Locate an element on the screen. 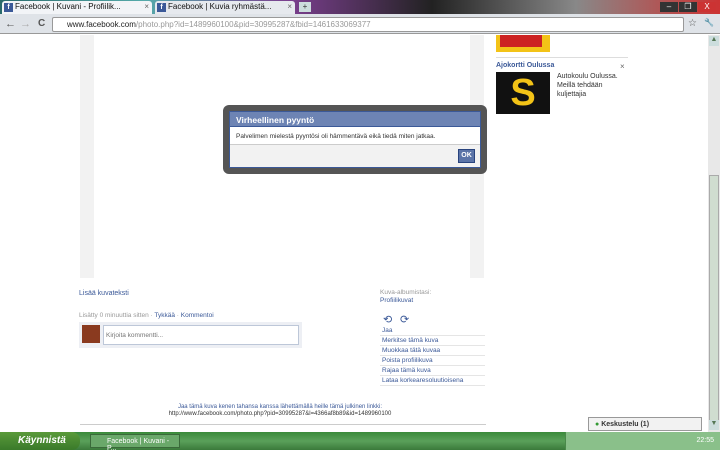 This screenshot has width=720, height=452. tab-kuvani: f Facebook | Kuvani - Profiilik... × is located at coordinates (77, 7).